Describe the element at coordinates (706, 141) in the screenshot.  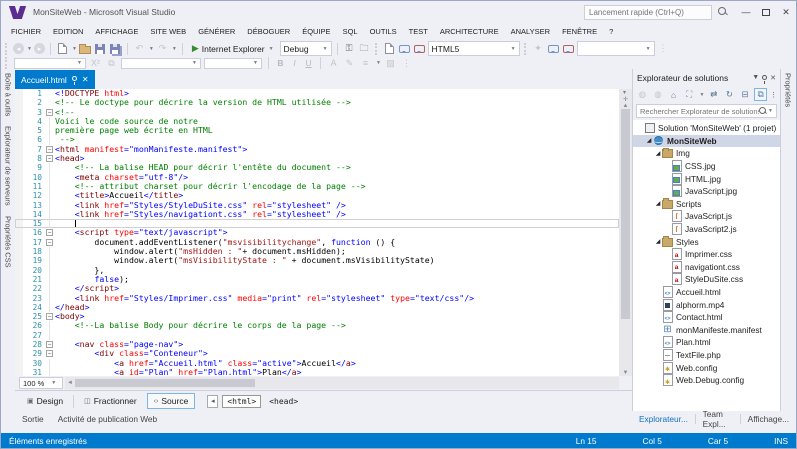
I see `tree-item-monsiteweb: ◢ MonSiteWeb` at that location.